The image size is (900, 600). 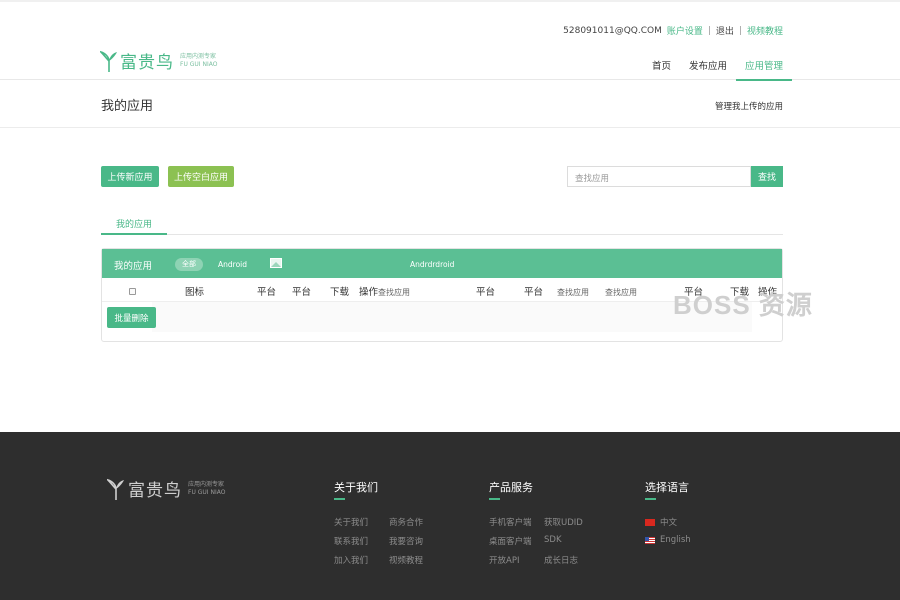 What do you see at coordinates (763, 66) in the screenshot?
I see `nav-app-management: 应用管理` at bounding box center [763, 66].